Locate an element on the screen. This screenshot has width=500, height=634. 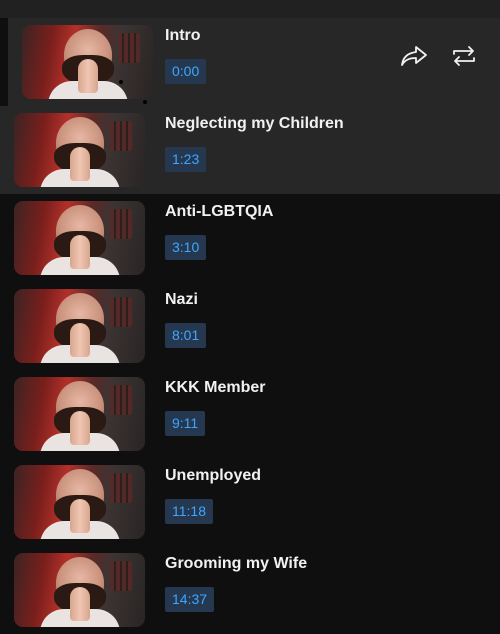
chapter-title: Unemployed is located at coordinates (213, 475).